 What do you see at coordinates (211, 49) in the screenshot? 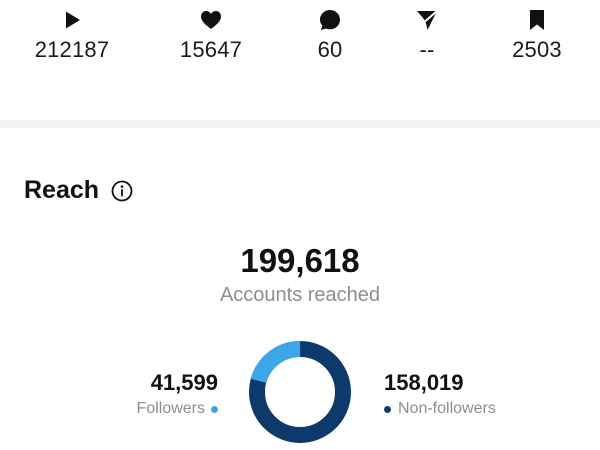
I see `metric-likes-value: 15647` at bounding box center [211, 49].